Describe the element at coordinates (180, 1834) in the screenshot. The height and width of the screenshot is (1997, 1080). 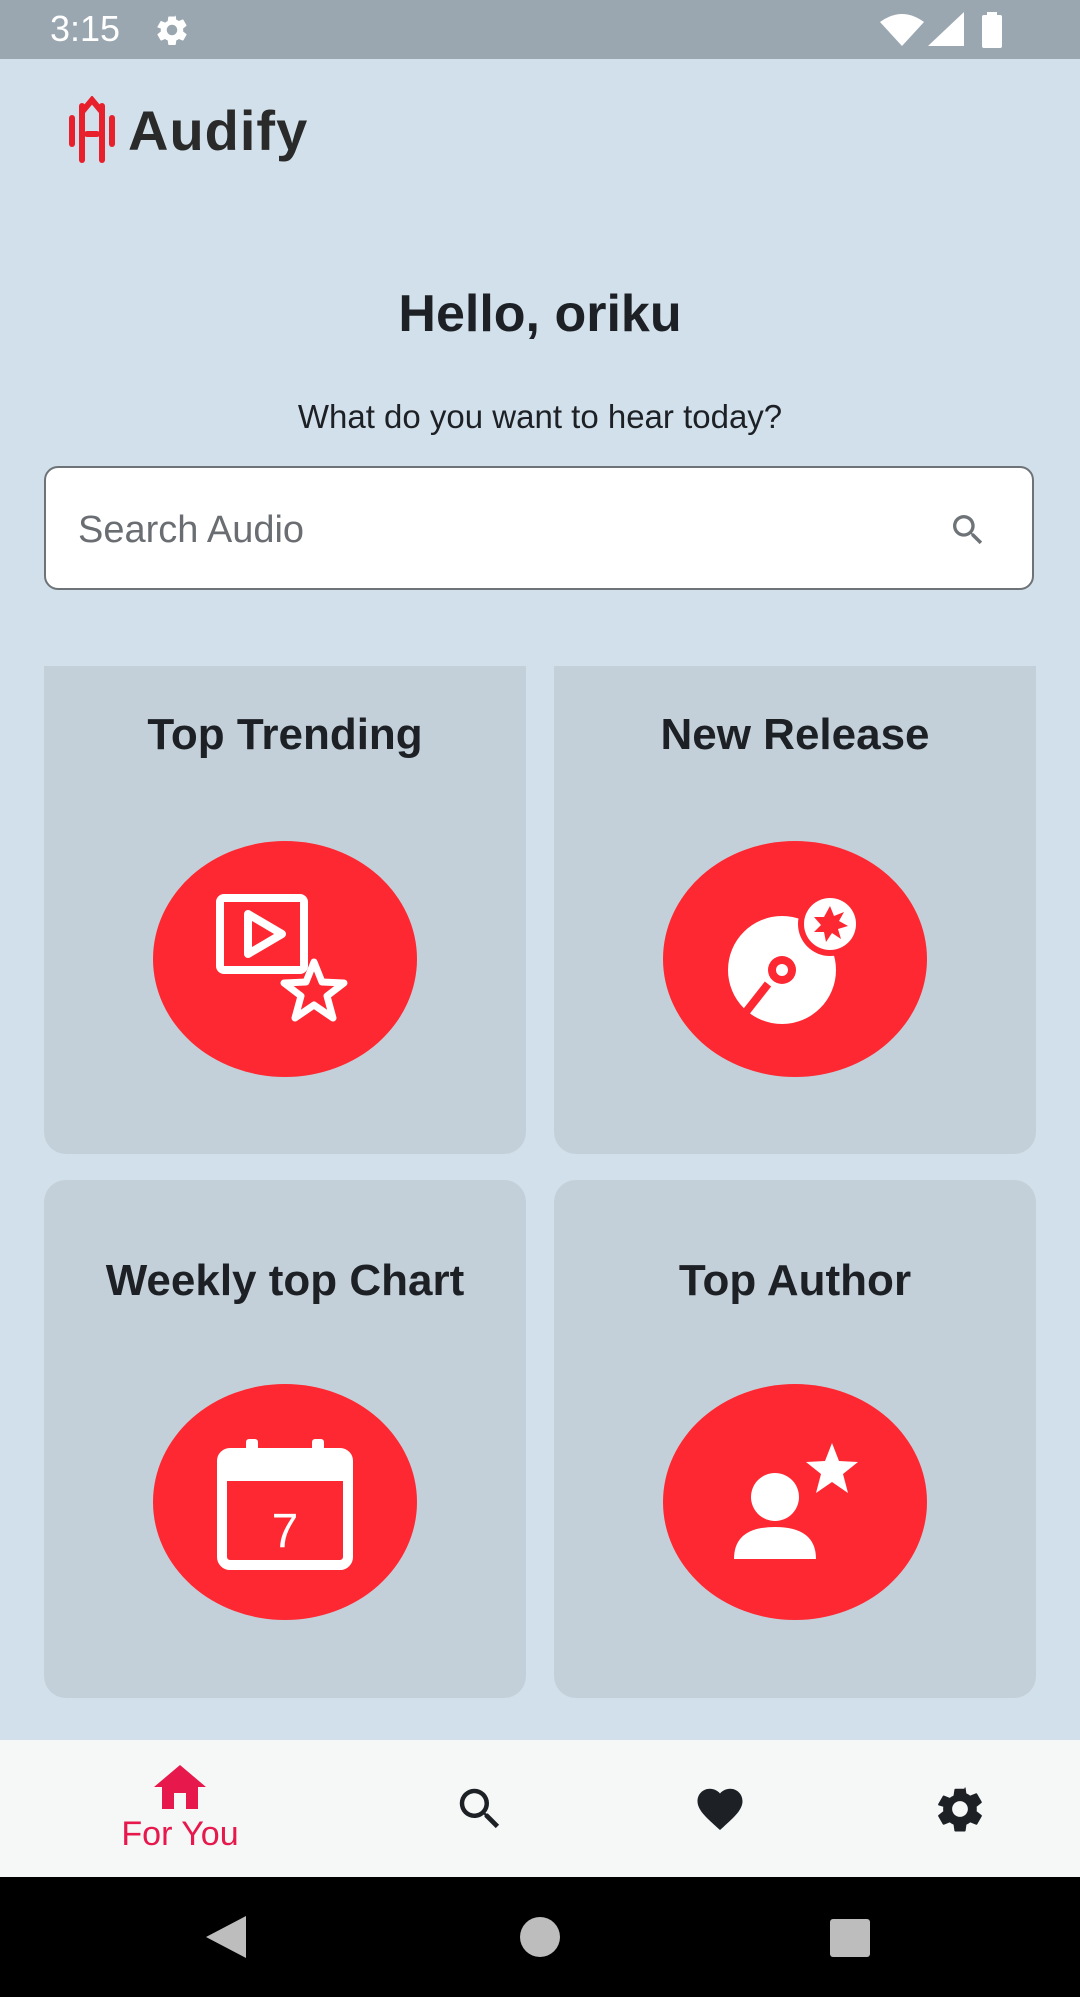
I see `nav-label: For You` at that location.